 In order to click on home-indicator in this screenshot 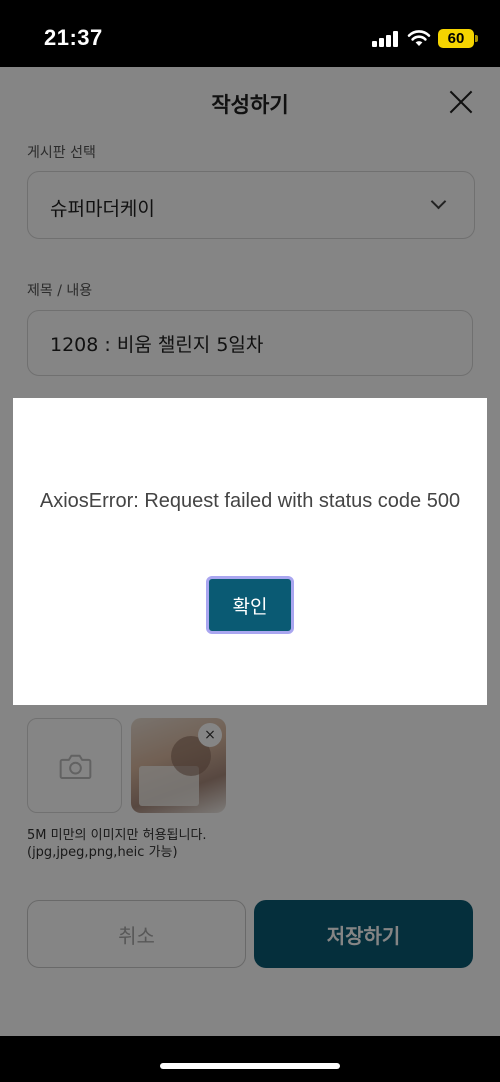, I will do `click(250, 1066)`.